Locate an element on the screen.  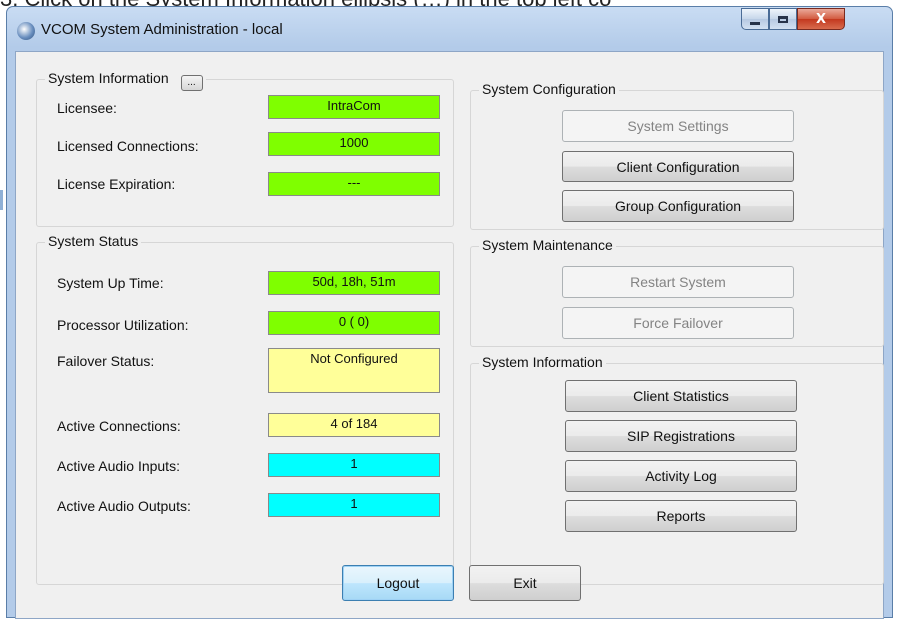
system-up-time-label: System Up Time: is located at coordinates (110, 283).